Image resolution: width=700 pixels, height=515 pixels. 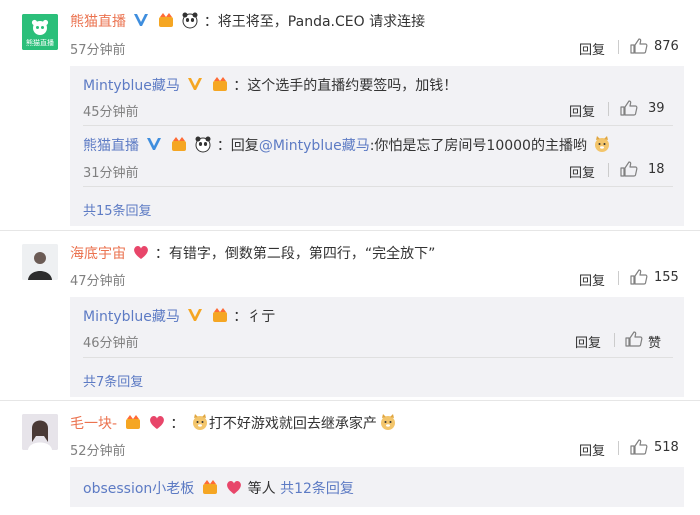 I want to click on reply-1-1-line: Mintyblue藏马 ：这个选手的直播约要签吗，加钱！, so click(x=270, y=85).